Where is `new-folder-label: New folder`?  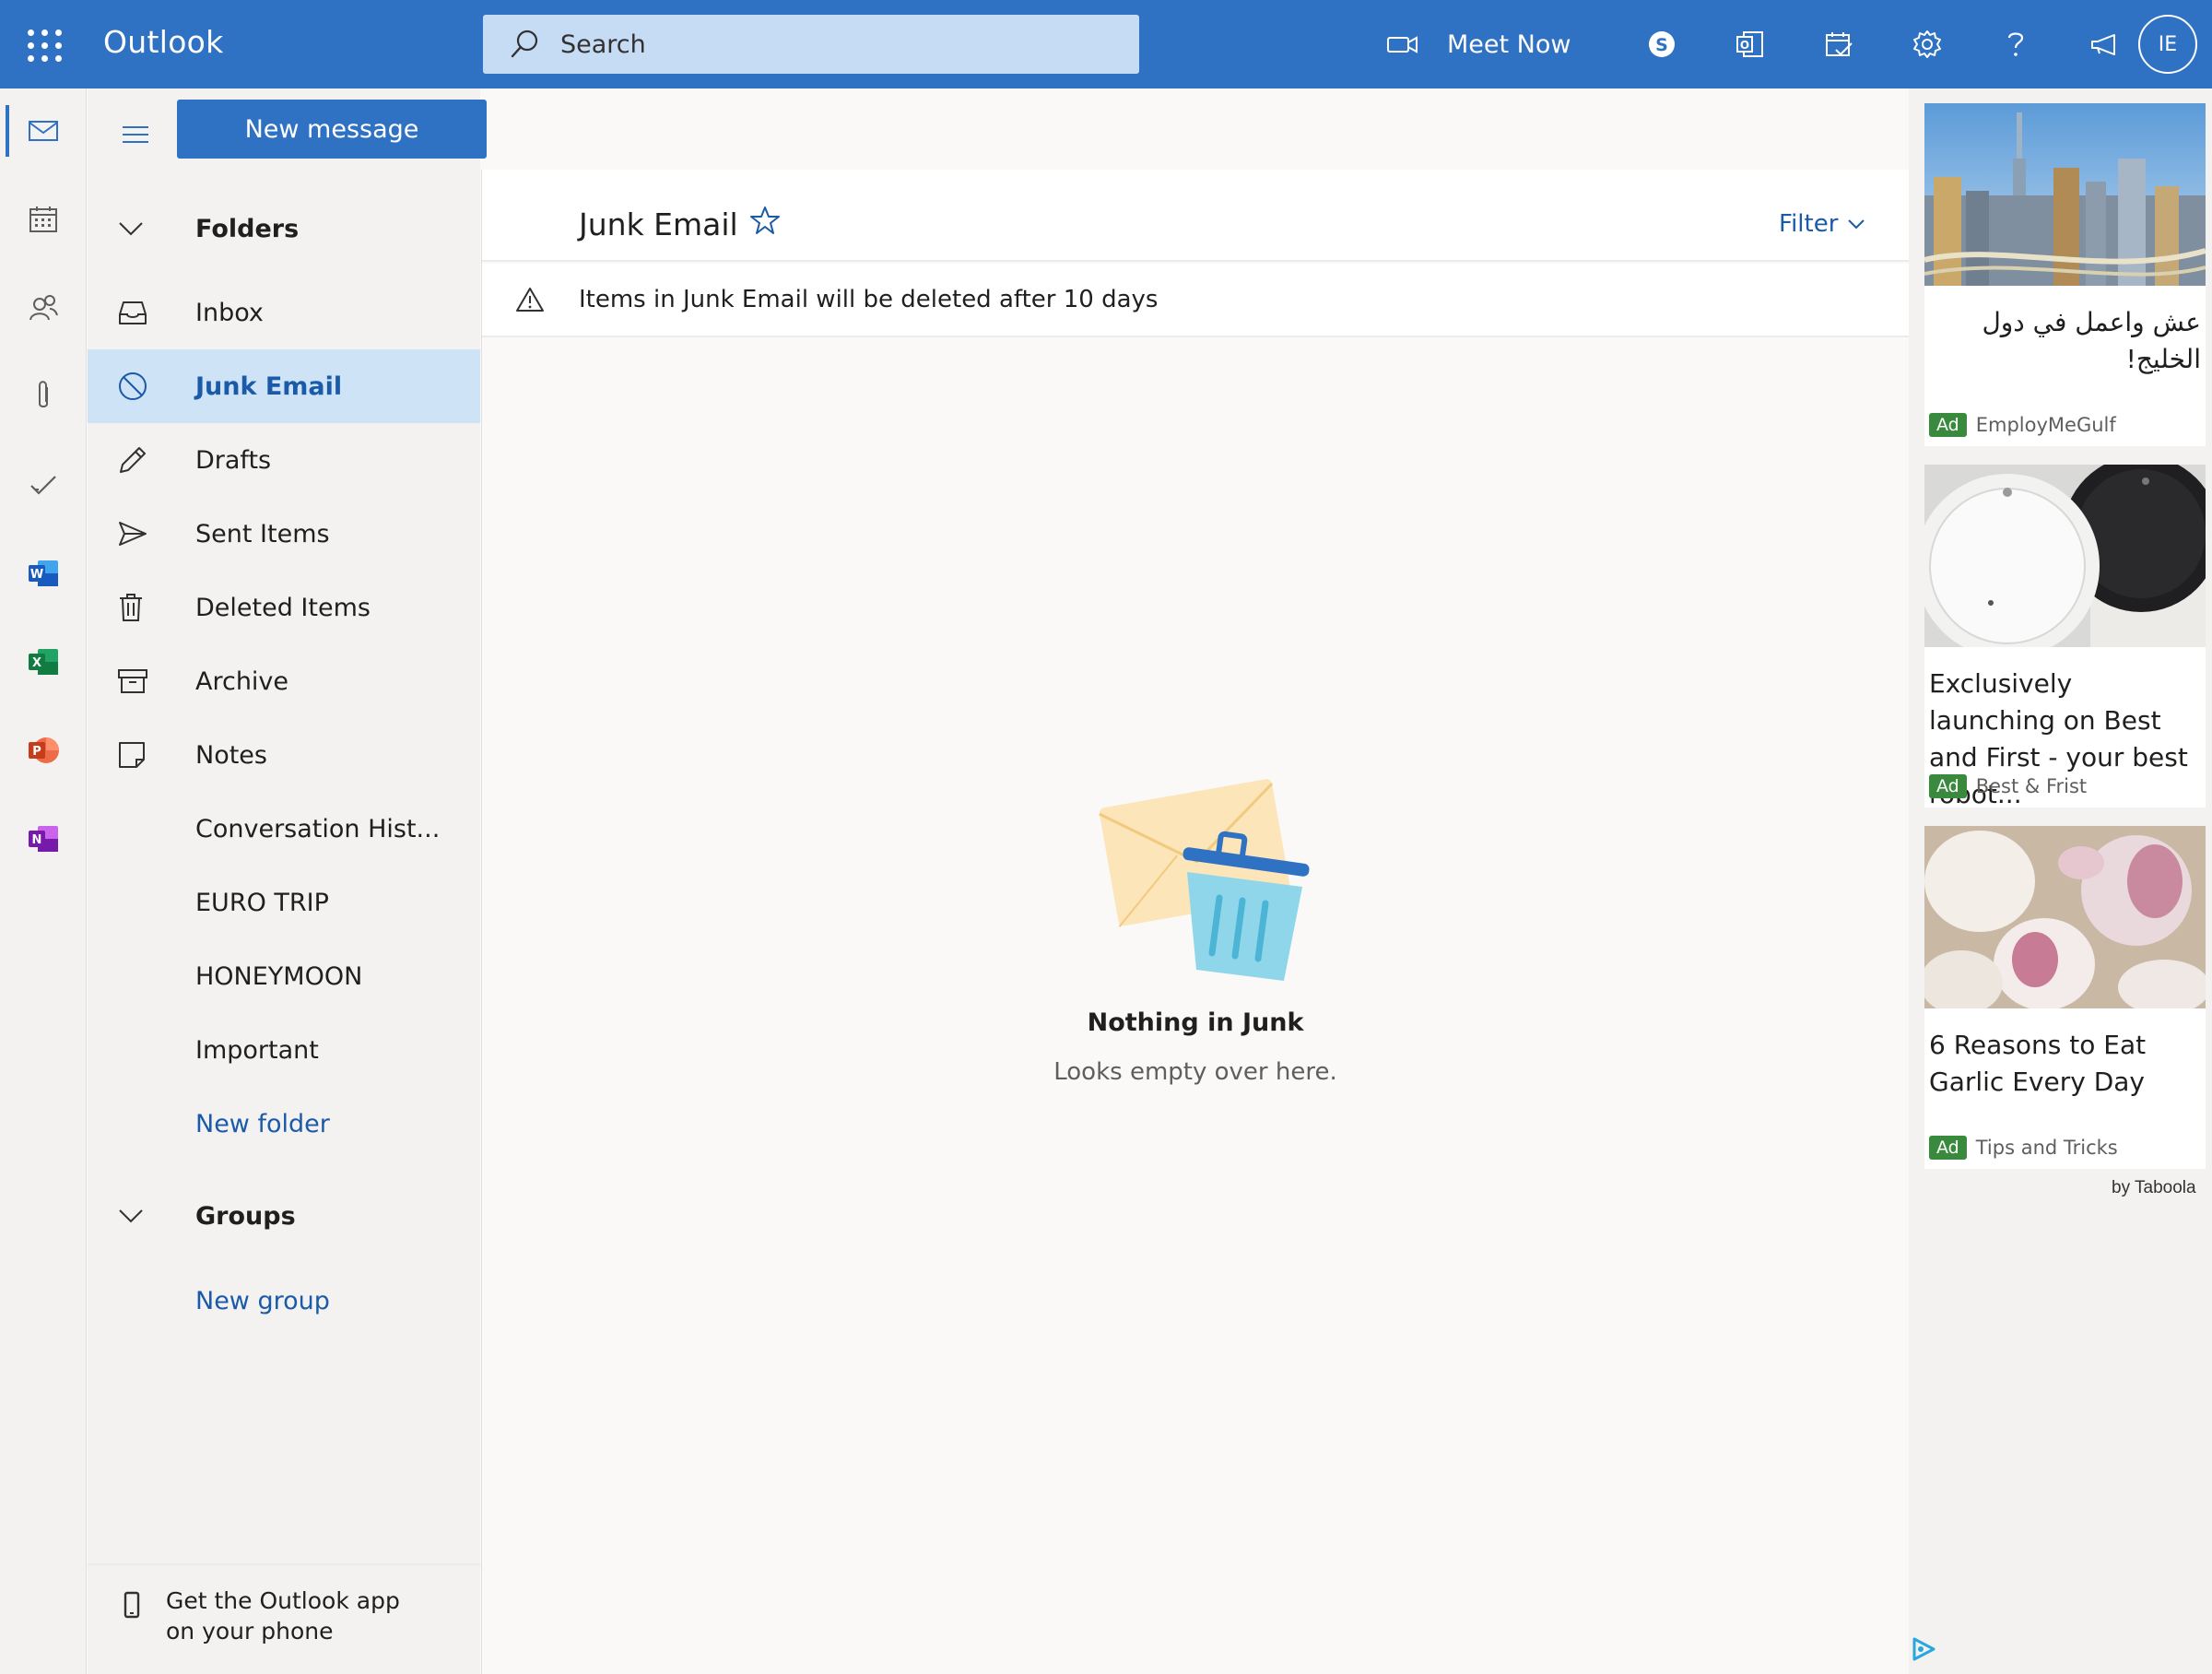 new-folder-label: New folder is located at coordinates (262, 1123).